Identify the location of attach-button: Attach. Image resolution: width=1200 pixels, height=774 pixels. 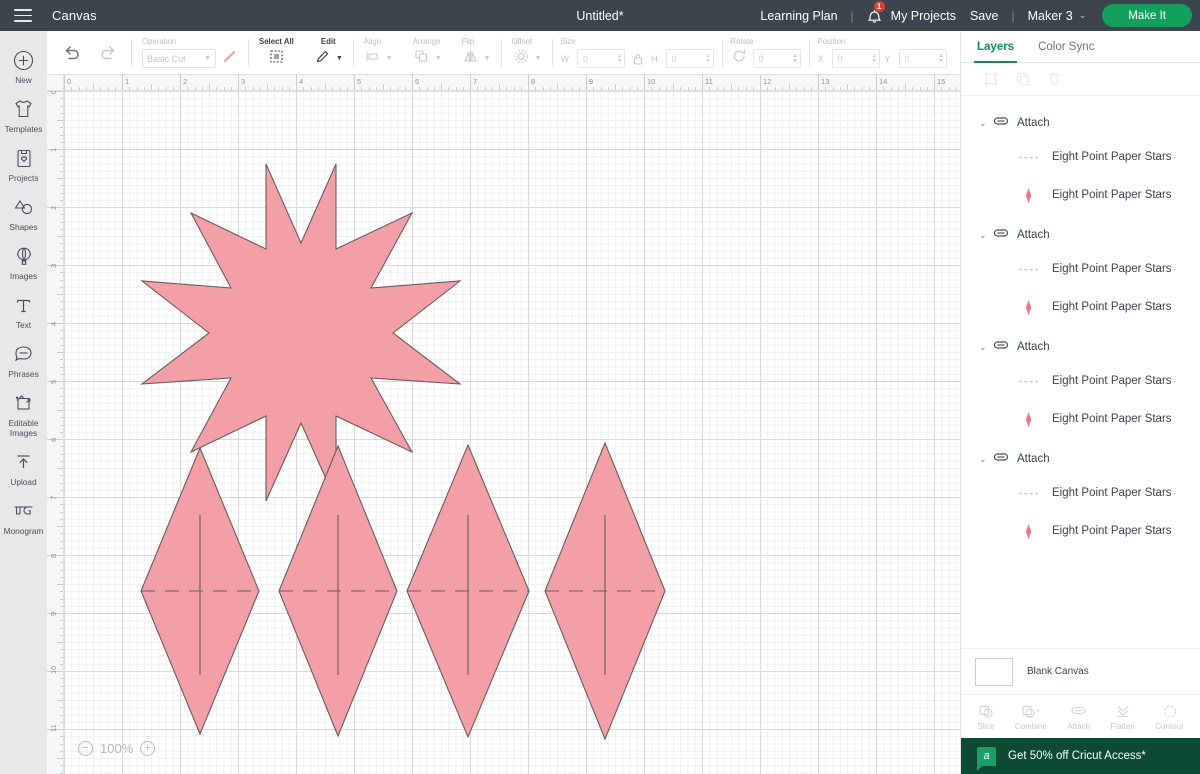
(1078, 717).